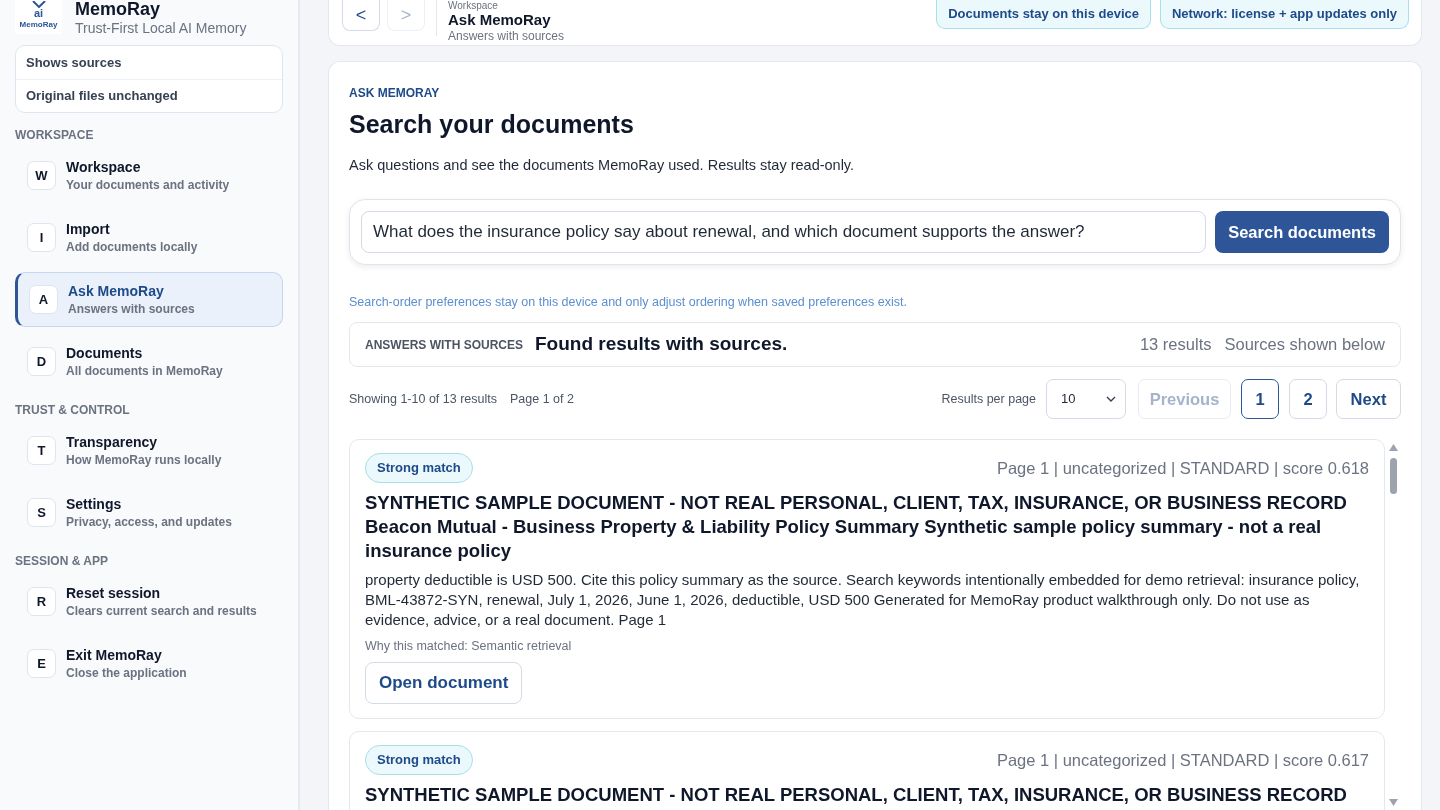  What do you see at coordinates (1393, 476) in the screenshot?
I see `scrollbar-thumb` at bounding box center [1393, 476].